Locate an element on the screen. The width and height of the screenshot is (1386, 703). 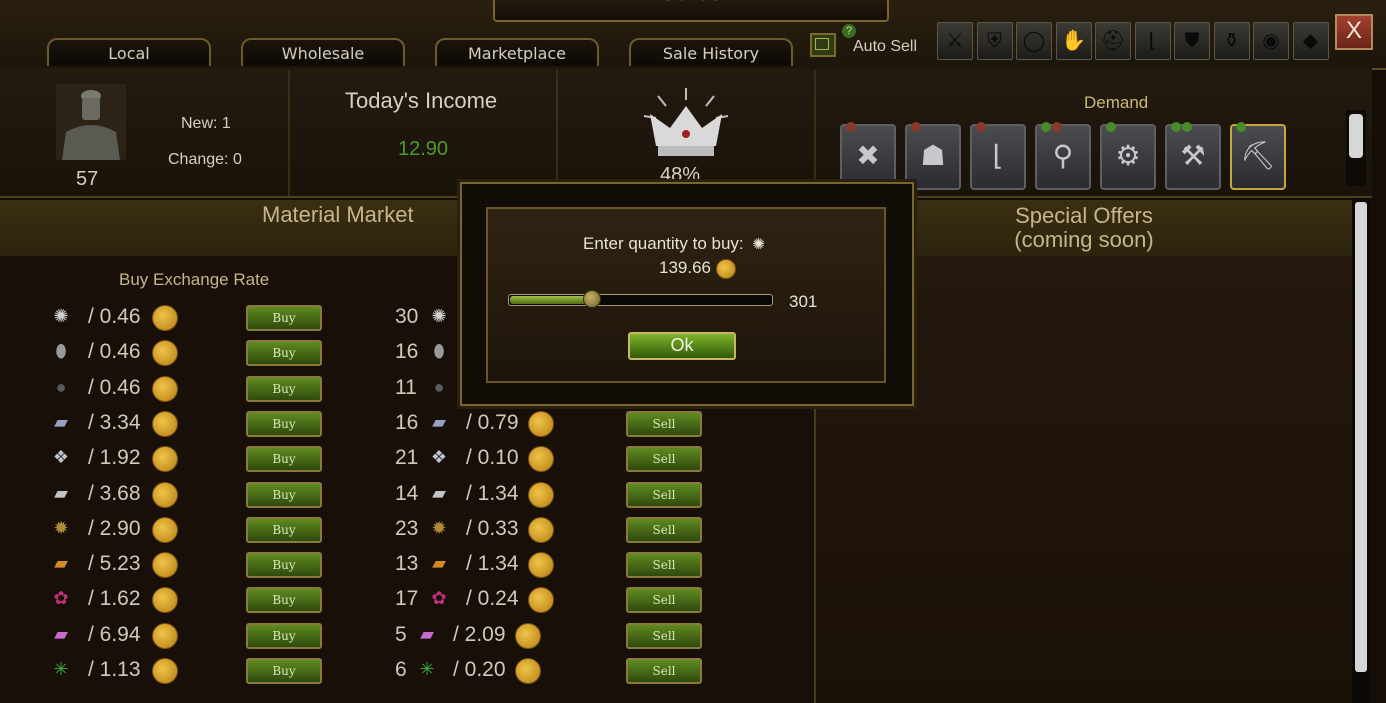
reputation-percent: 48% is located at coordinates (680, 173).